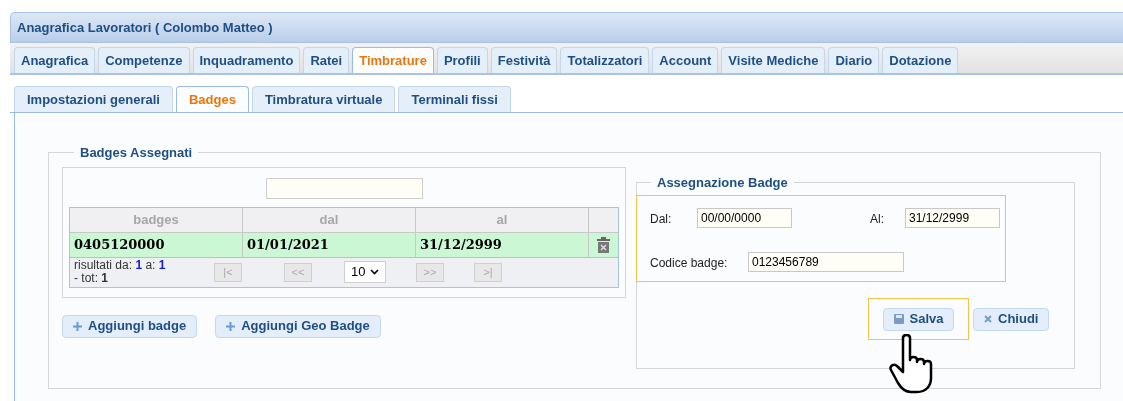  Describe the element at coordinates (988, 319) in the screenshot. I see `close-icon` at that location.